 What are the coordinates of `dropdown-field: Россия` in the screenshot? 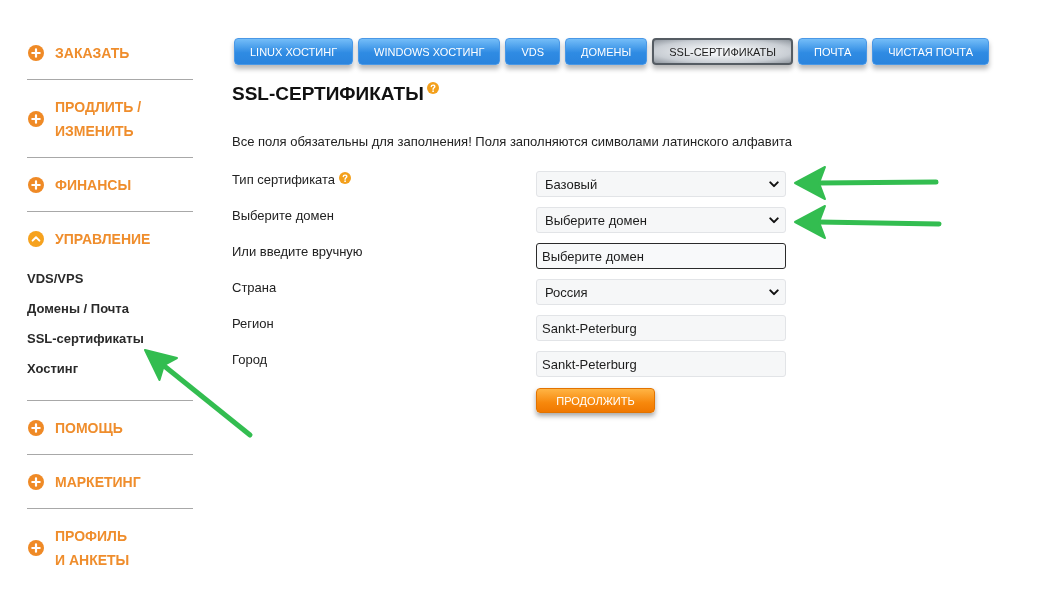 It's located at (661, 292).